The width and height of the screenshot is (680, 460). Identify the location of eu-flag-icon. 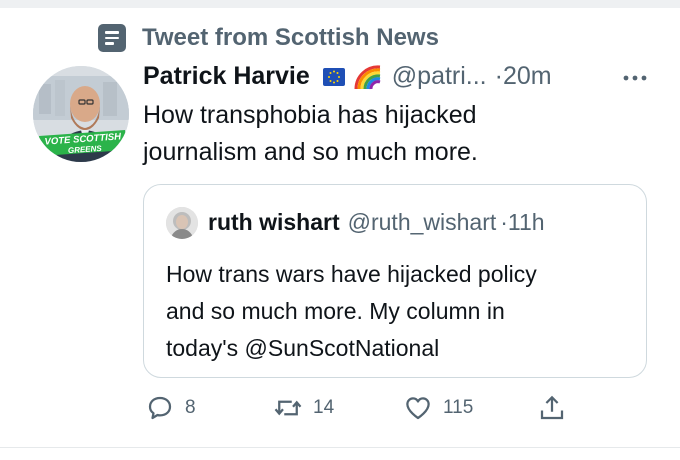
(333, 76).